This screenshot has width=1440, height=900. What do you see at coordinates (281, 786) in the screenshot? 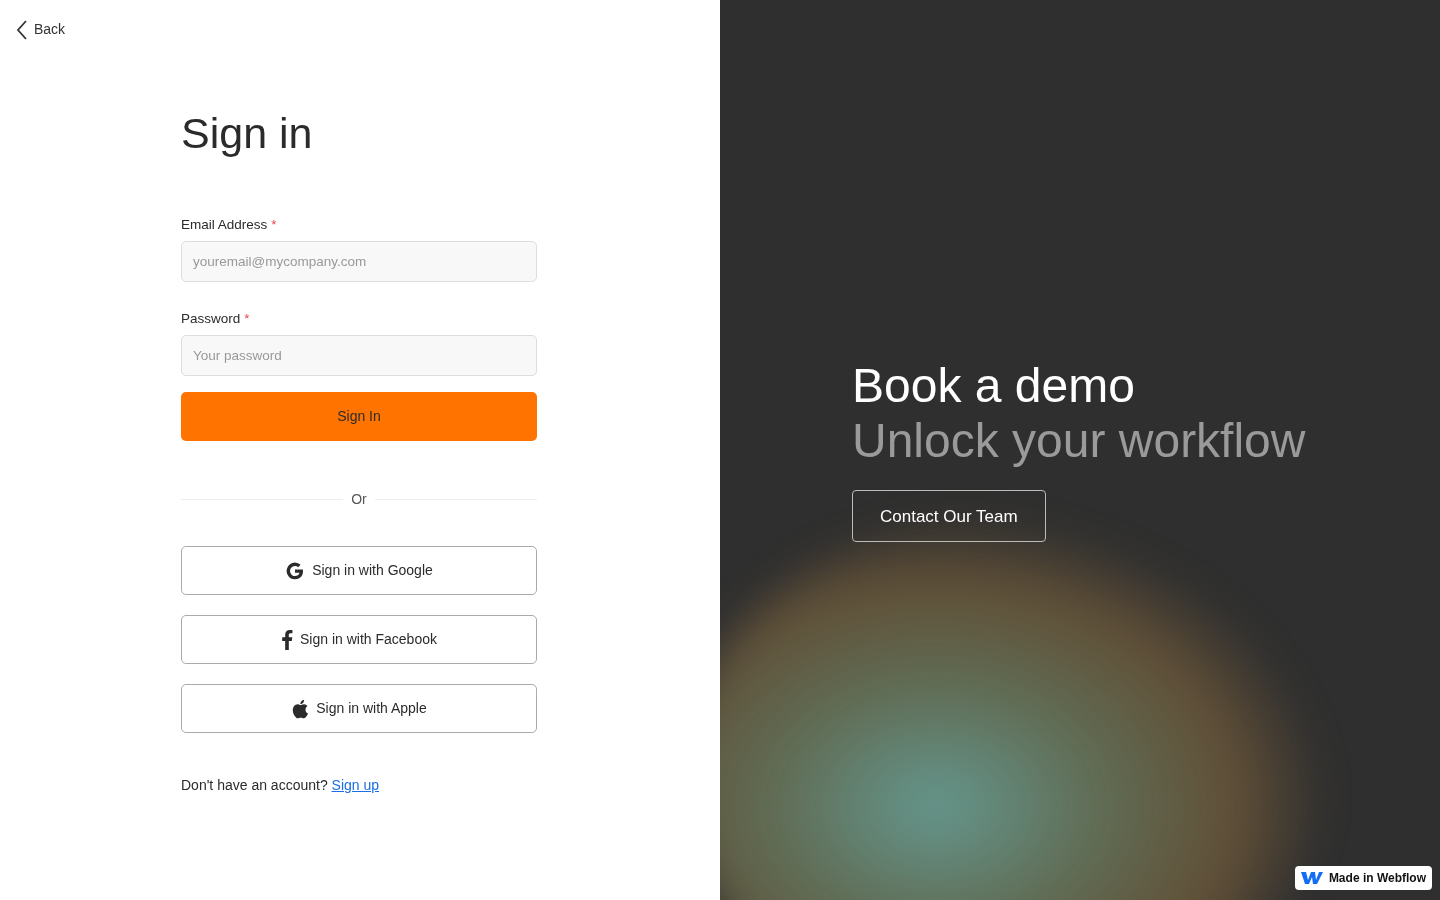
I see `signup-prompt: Don't have an account? Sign up` at bounding box center [281, 786].